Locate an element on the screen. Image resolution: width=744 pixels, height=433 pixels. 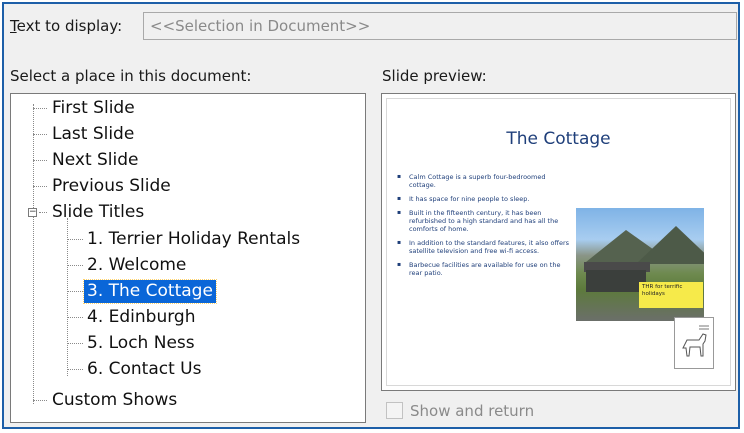
show-and-return-label: Show and return is located at coordinates (472, 411).